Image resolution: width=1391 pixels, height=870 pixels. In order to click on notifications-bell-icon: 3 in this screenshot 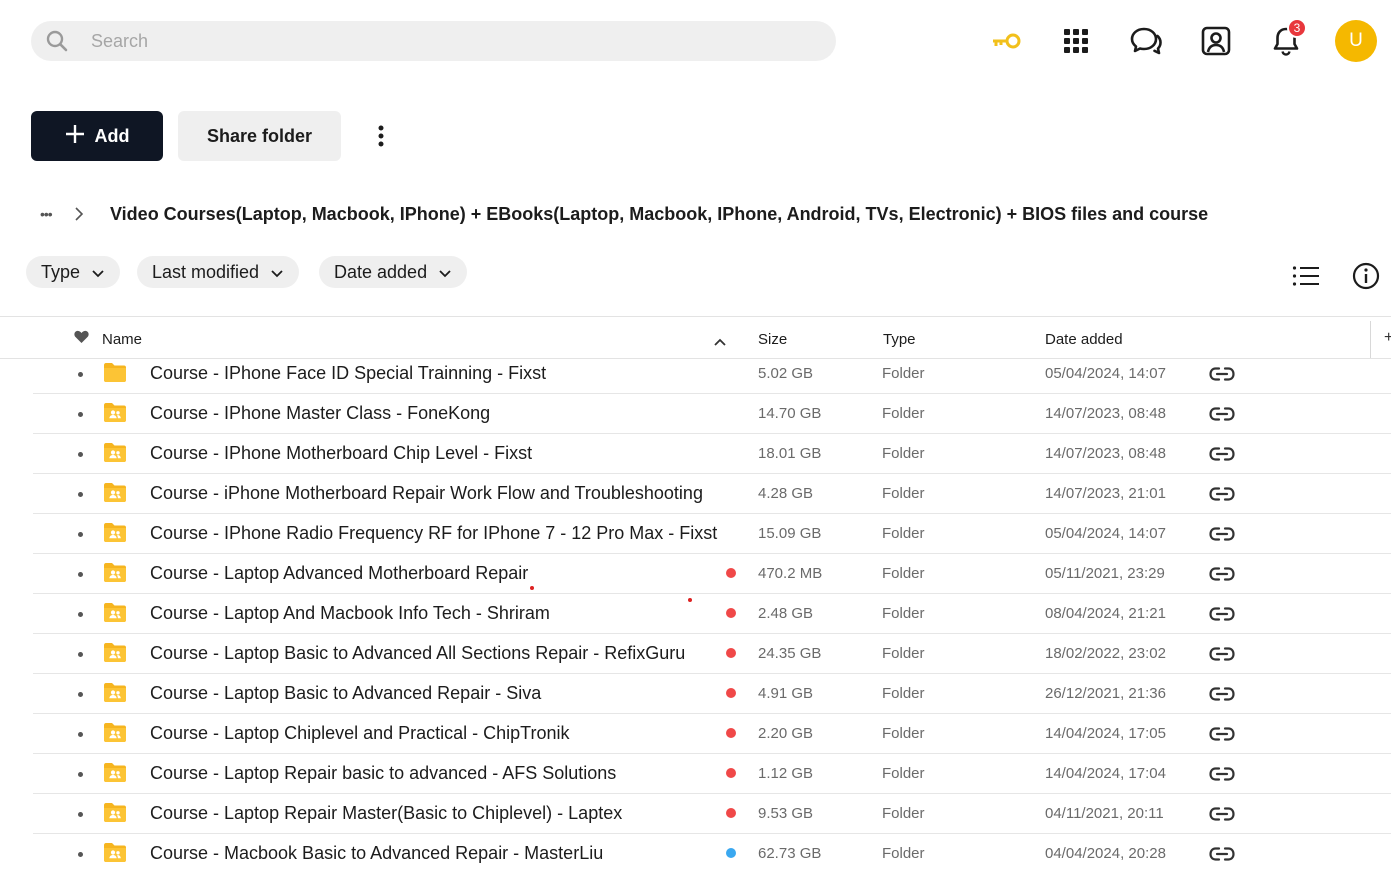, I will do `click(1286, 40)`.